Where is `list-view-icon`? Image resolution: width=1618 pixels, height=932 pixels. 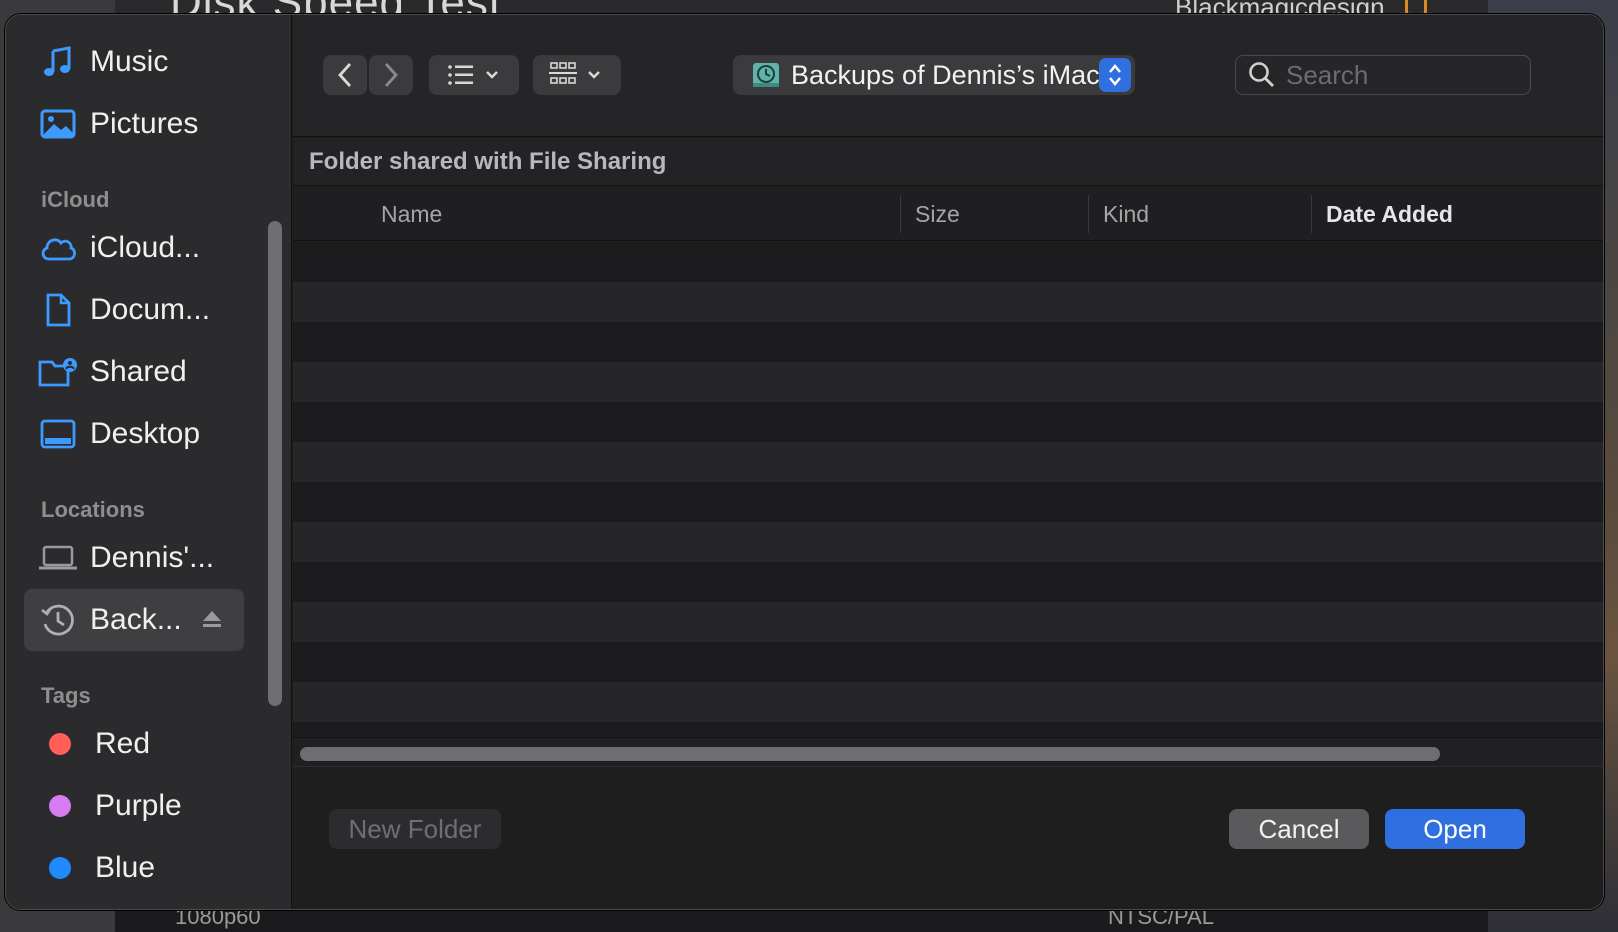
list-view-icon is located at coordinates (473, 75).